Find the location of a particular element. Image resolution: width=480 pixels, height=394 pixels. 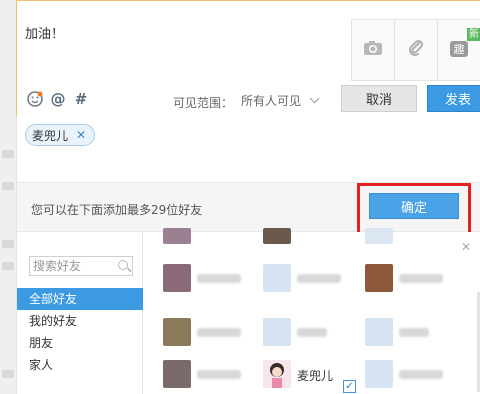

hashtag-button: # is located at coordinates (81, 99).